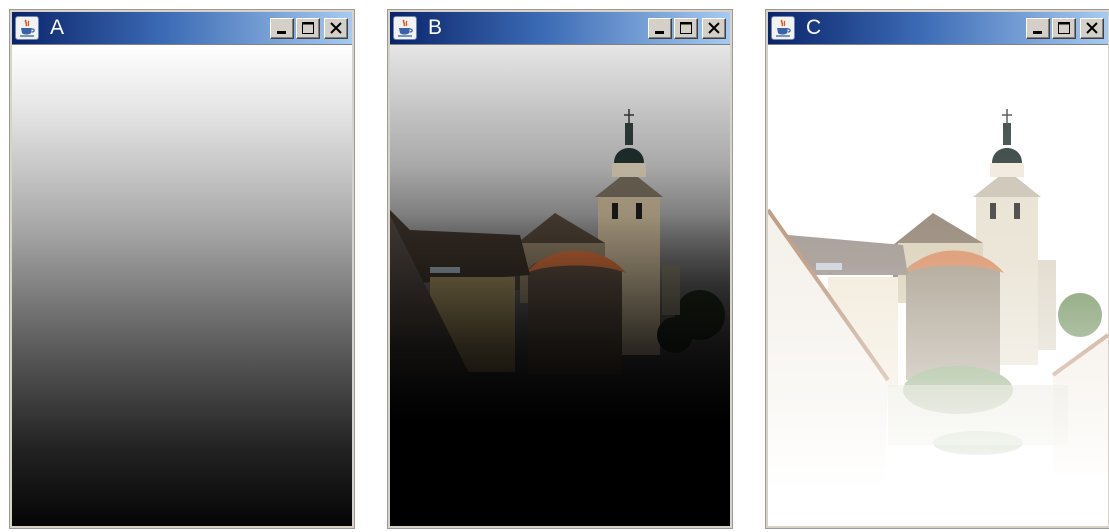  What do you see at coordinates (435, 27) in the screenshot?
I see `window-title: B` at bounding box center [435, 27].